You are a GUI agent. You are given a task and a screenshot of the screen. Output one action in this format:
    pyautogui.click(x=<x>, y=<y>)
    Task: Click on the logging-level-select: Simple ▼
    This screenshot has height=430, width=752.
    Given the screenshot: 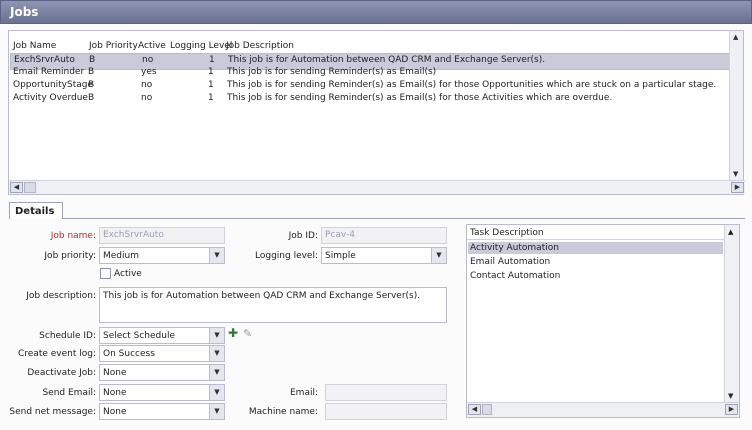 What is the action you would take?
    pyautogui.click(x=384, y=255)
    